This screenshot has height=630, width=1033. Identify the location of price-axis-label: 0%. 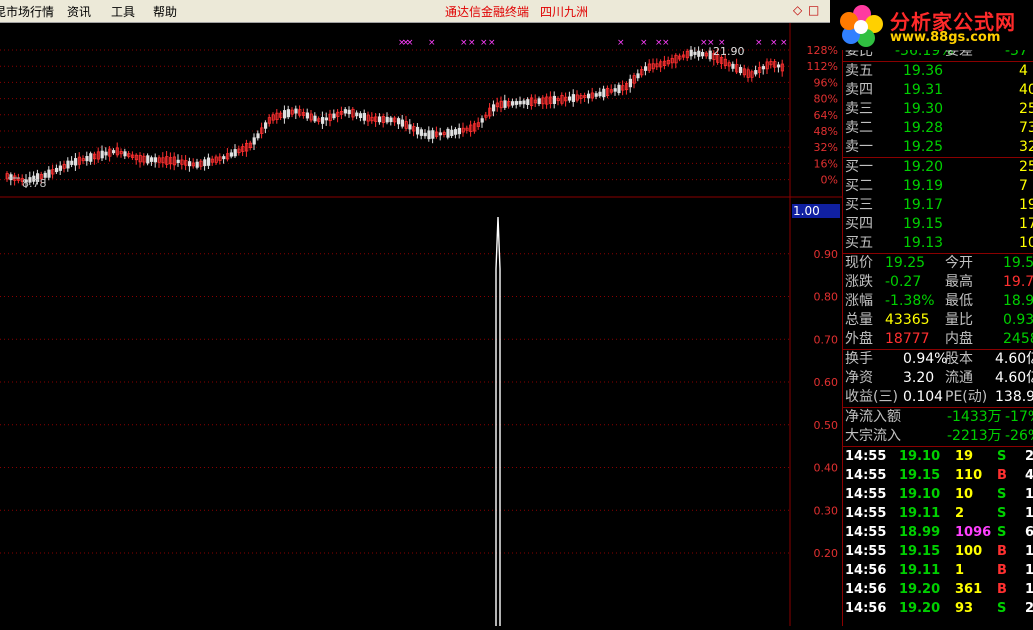
(829, 180).